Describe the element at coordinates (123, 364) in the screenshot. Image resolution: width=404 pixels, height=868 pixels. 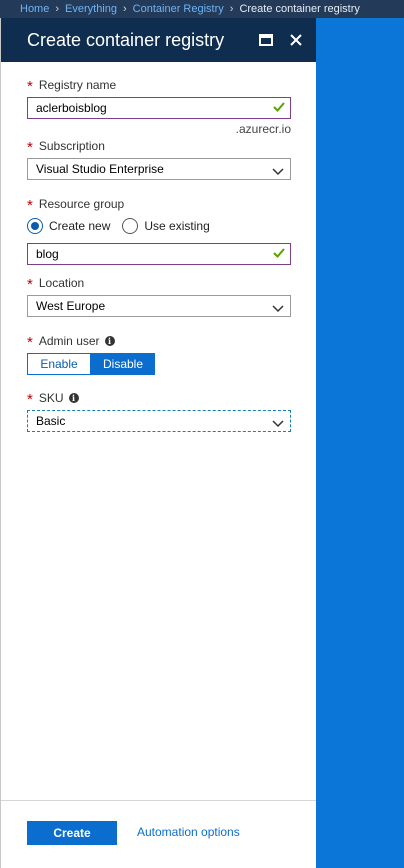
I see `disable-button: Disable` at that location.